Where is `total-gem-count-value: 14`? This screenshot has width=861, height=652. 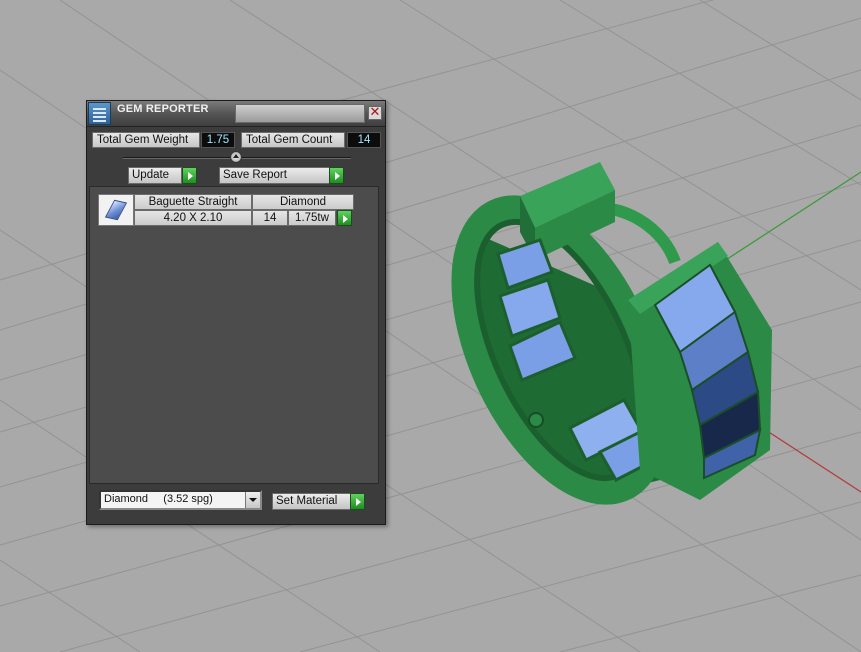 total-gem-count-value: 14 is located at coordinates (364, 140).